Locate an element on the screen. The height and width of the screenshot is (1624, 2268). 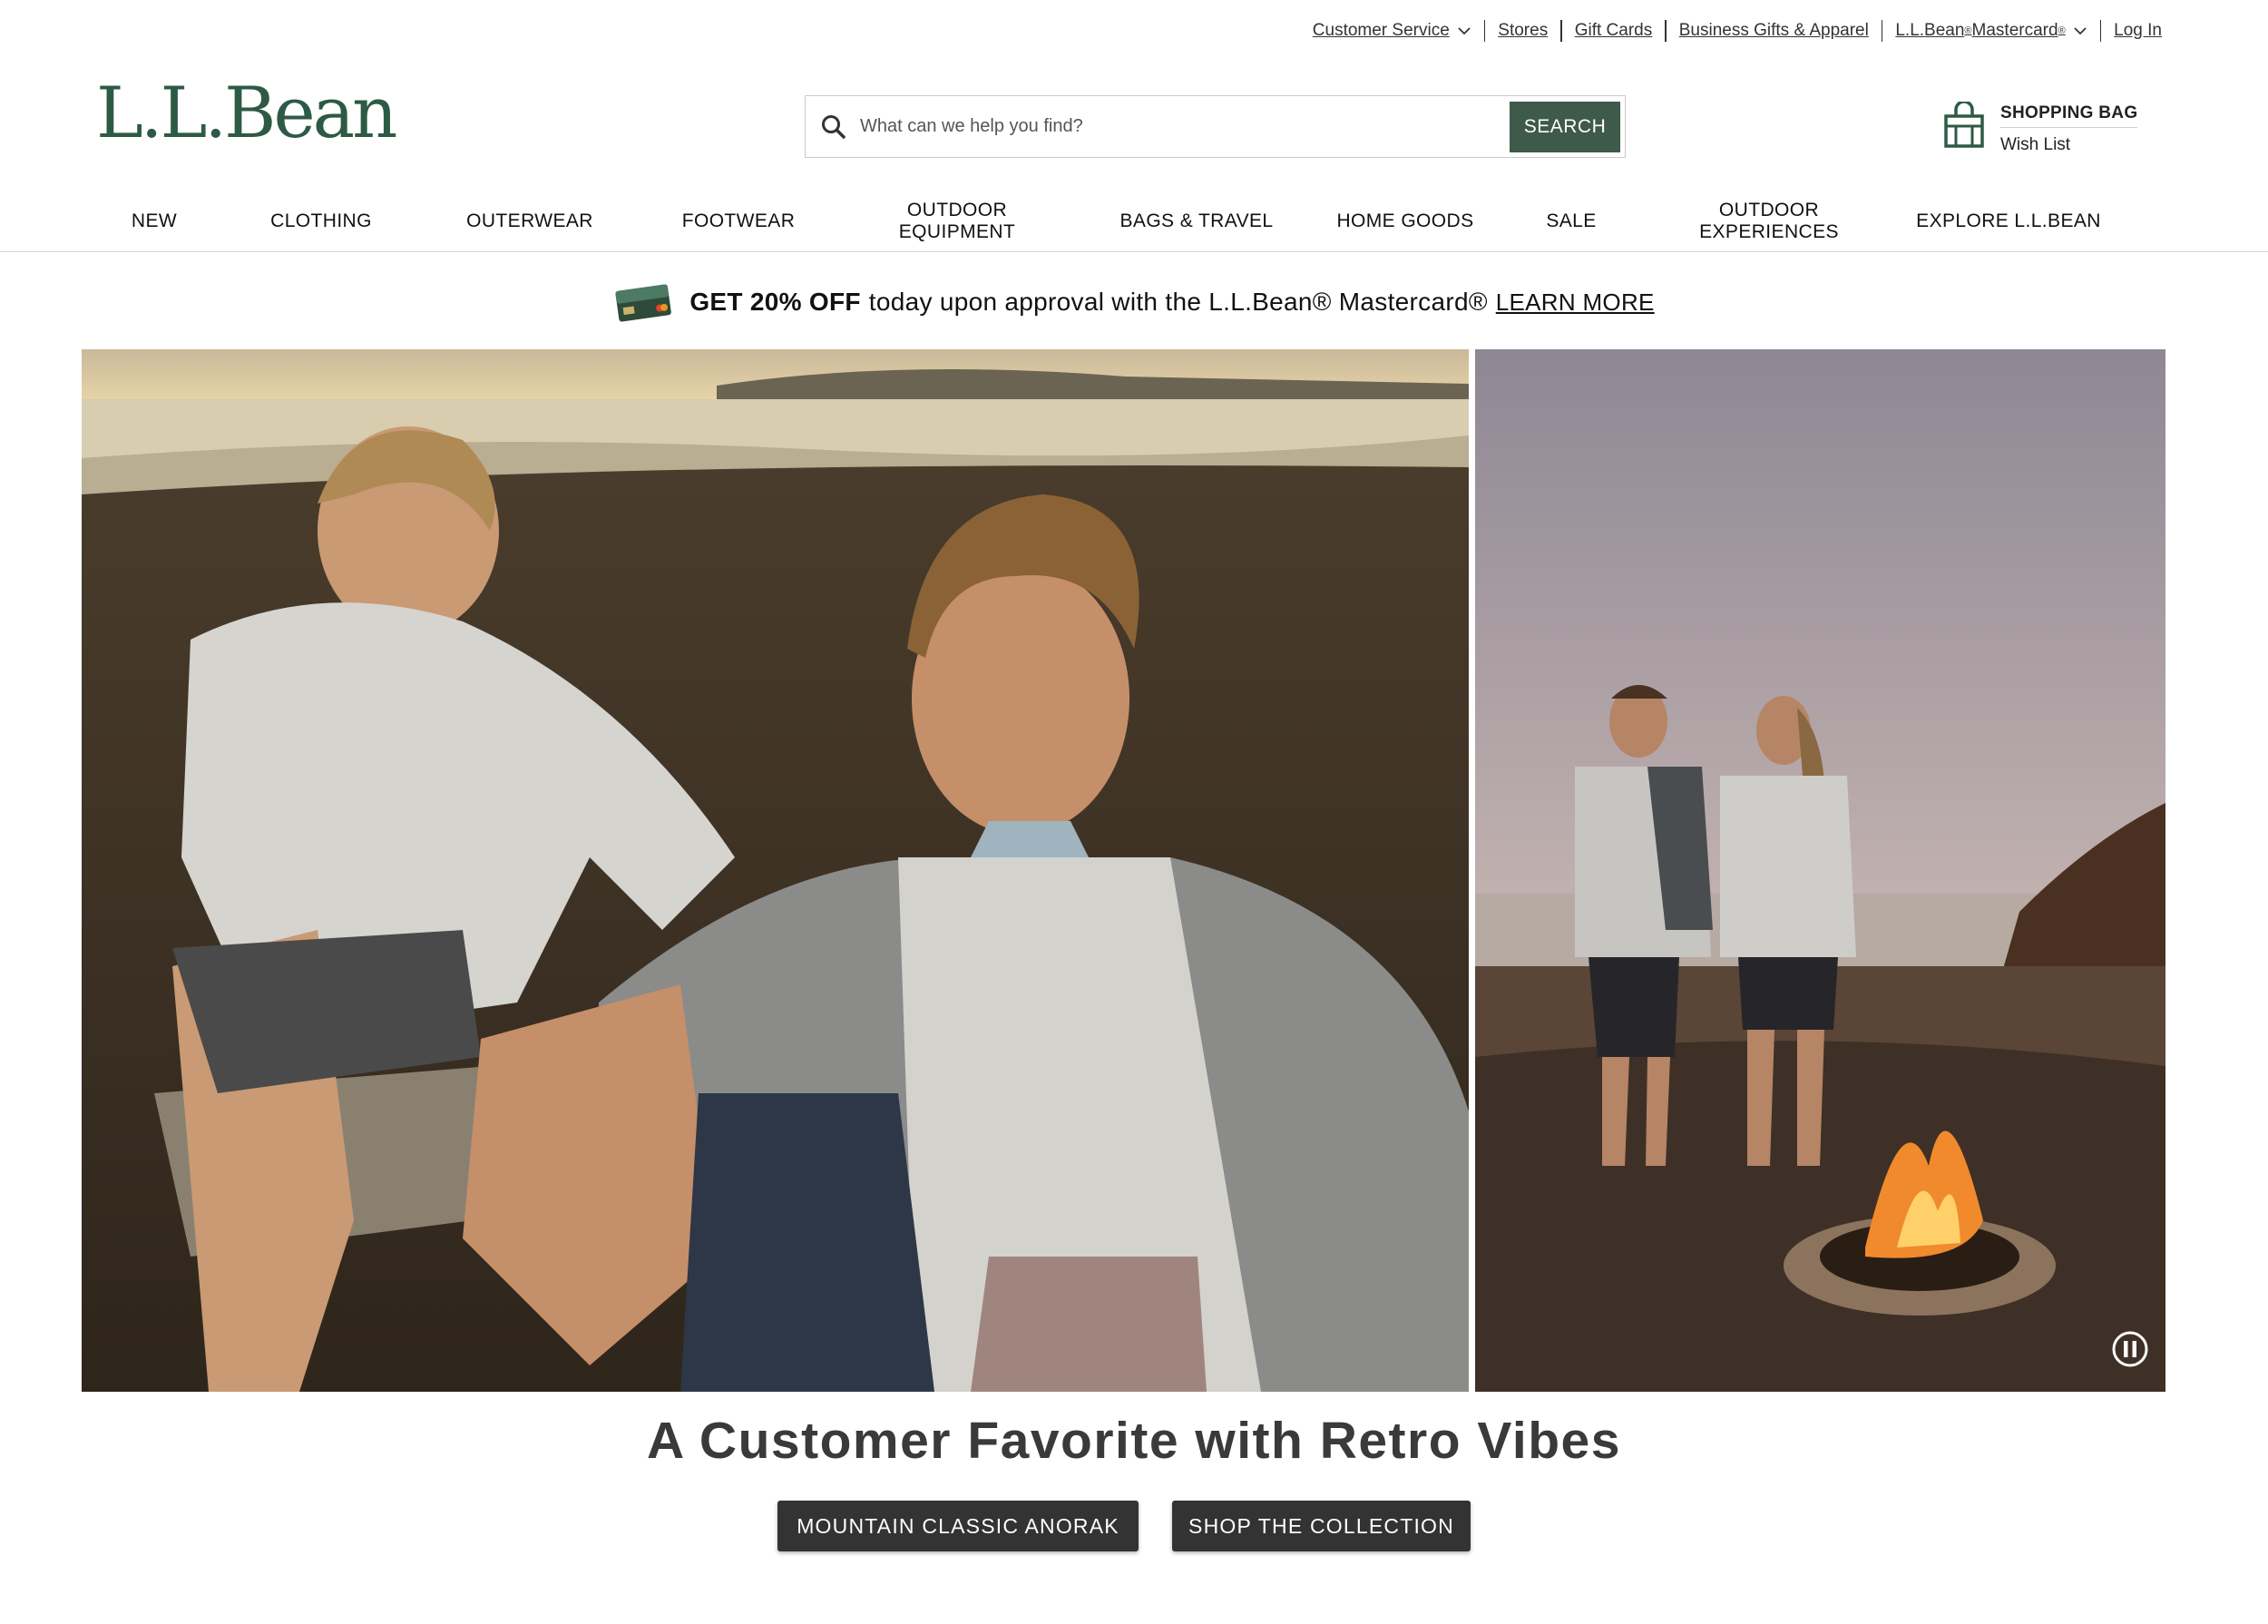
nav-item-sale: SALE is located at coordinates (1571, 221).